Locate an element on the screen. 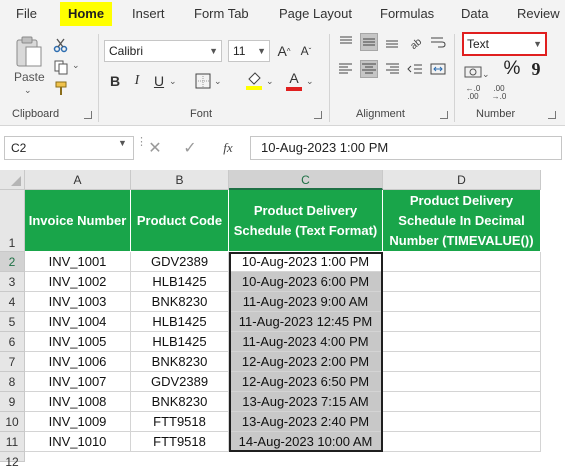  wrap-text-icon is located at coordinates (438, 42).